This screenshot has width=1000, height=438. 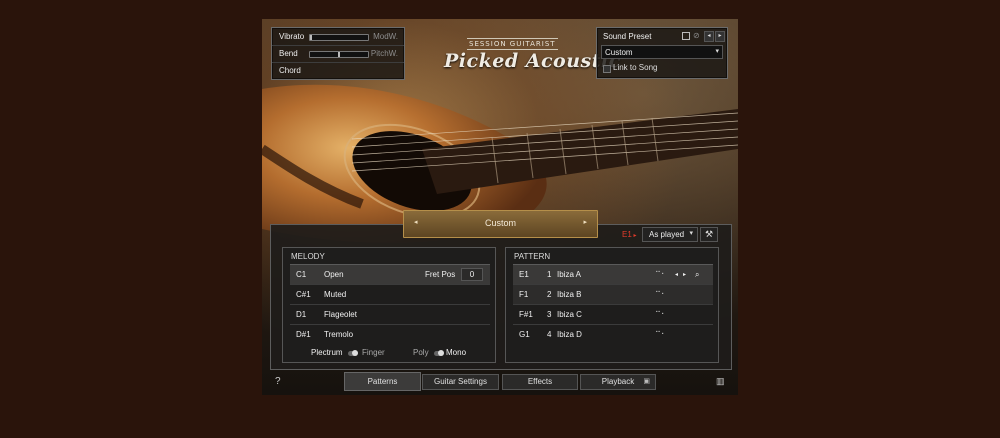 What do you see at coordinates (613, 294) in the screenshot?
I see `pattern-row: F1 2 Ibiza B ⠉⠂` at bounding box center [613, 294].